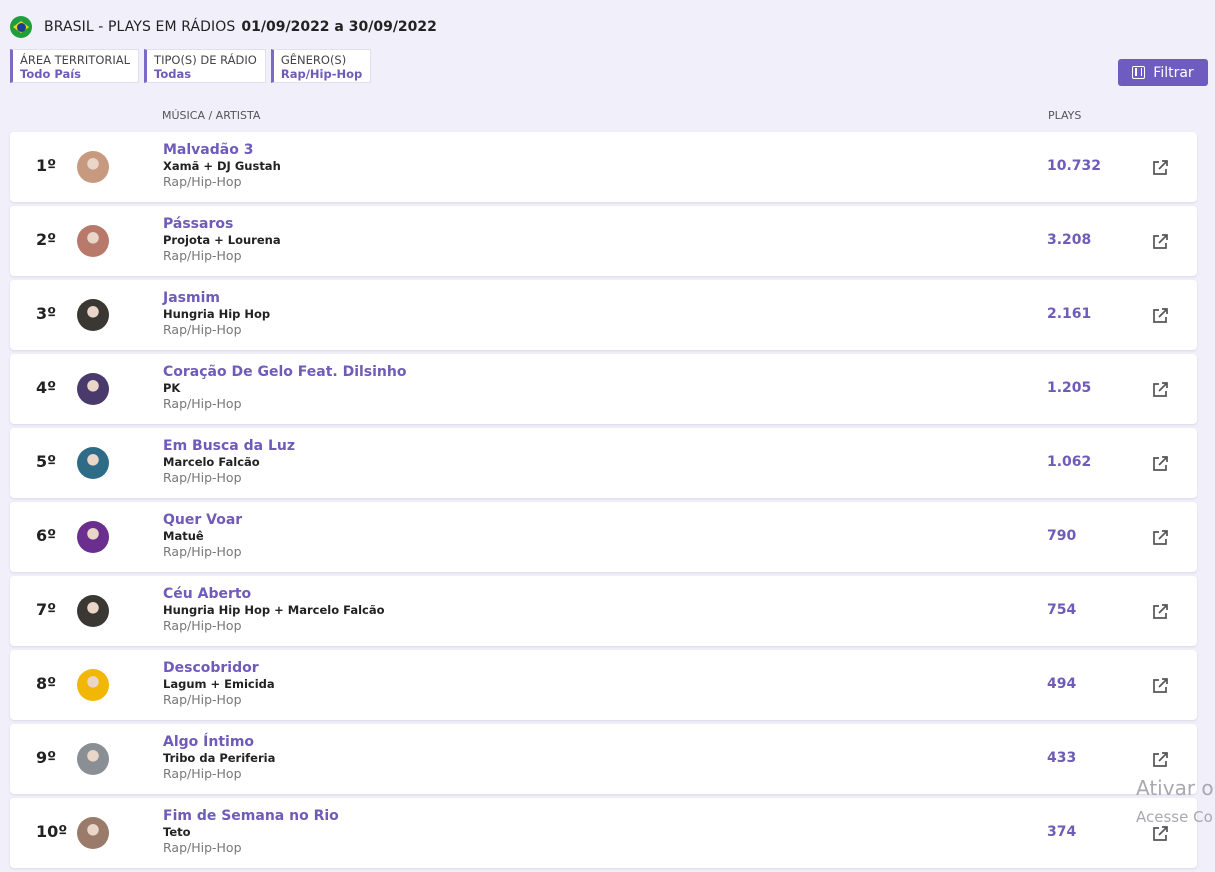 This screenshot has width=1215, height=872. Describe the element at coordinates (251, 832) in the screenshot. I see `song-info: Fim de Semana no Rio Teto Rap/Hip-Hop` at that location.